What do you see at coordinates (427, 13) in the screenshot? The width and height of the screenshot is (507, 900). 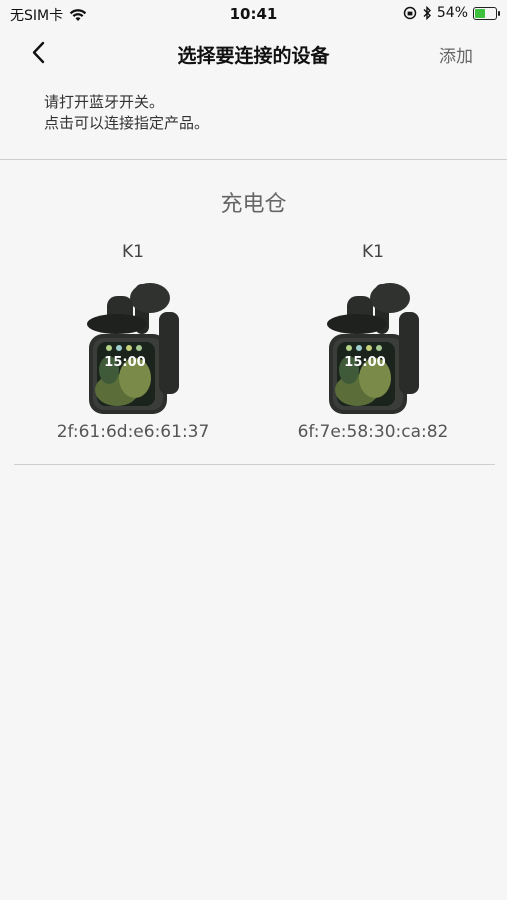 I see `bluetooth-icon` at bounding box center [427, 13].